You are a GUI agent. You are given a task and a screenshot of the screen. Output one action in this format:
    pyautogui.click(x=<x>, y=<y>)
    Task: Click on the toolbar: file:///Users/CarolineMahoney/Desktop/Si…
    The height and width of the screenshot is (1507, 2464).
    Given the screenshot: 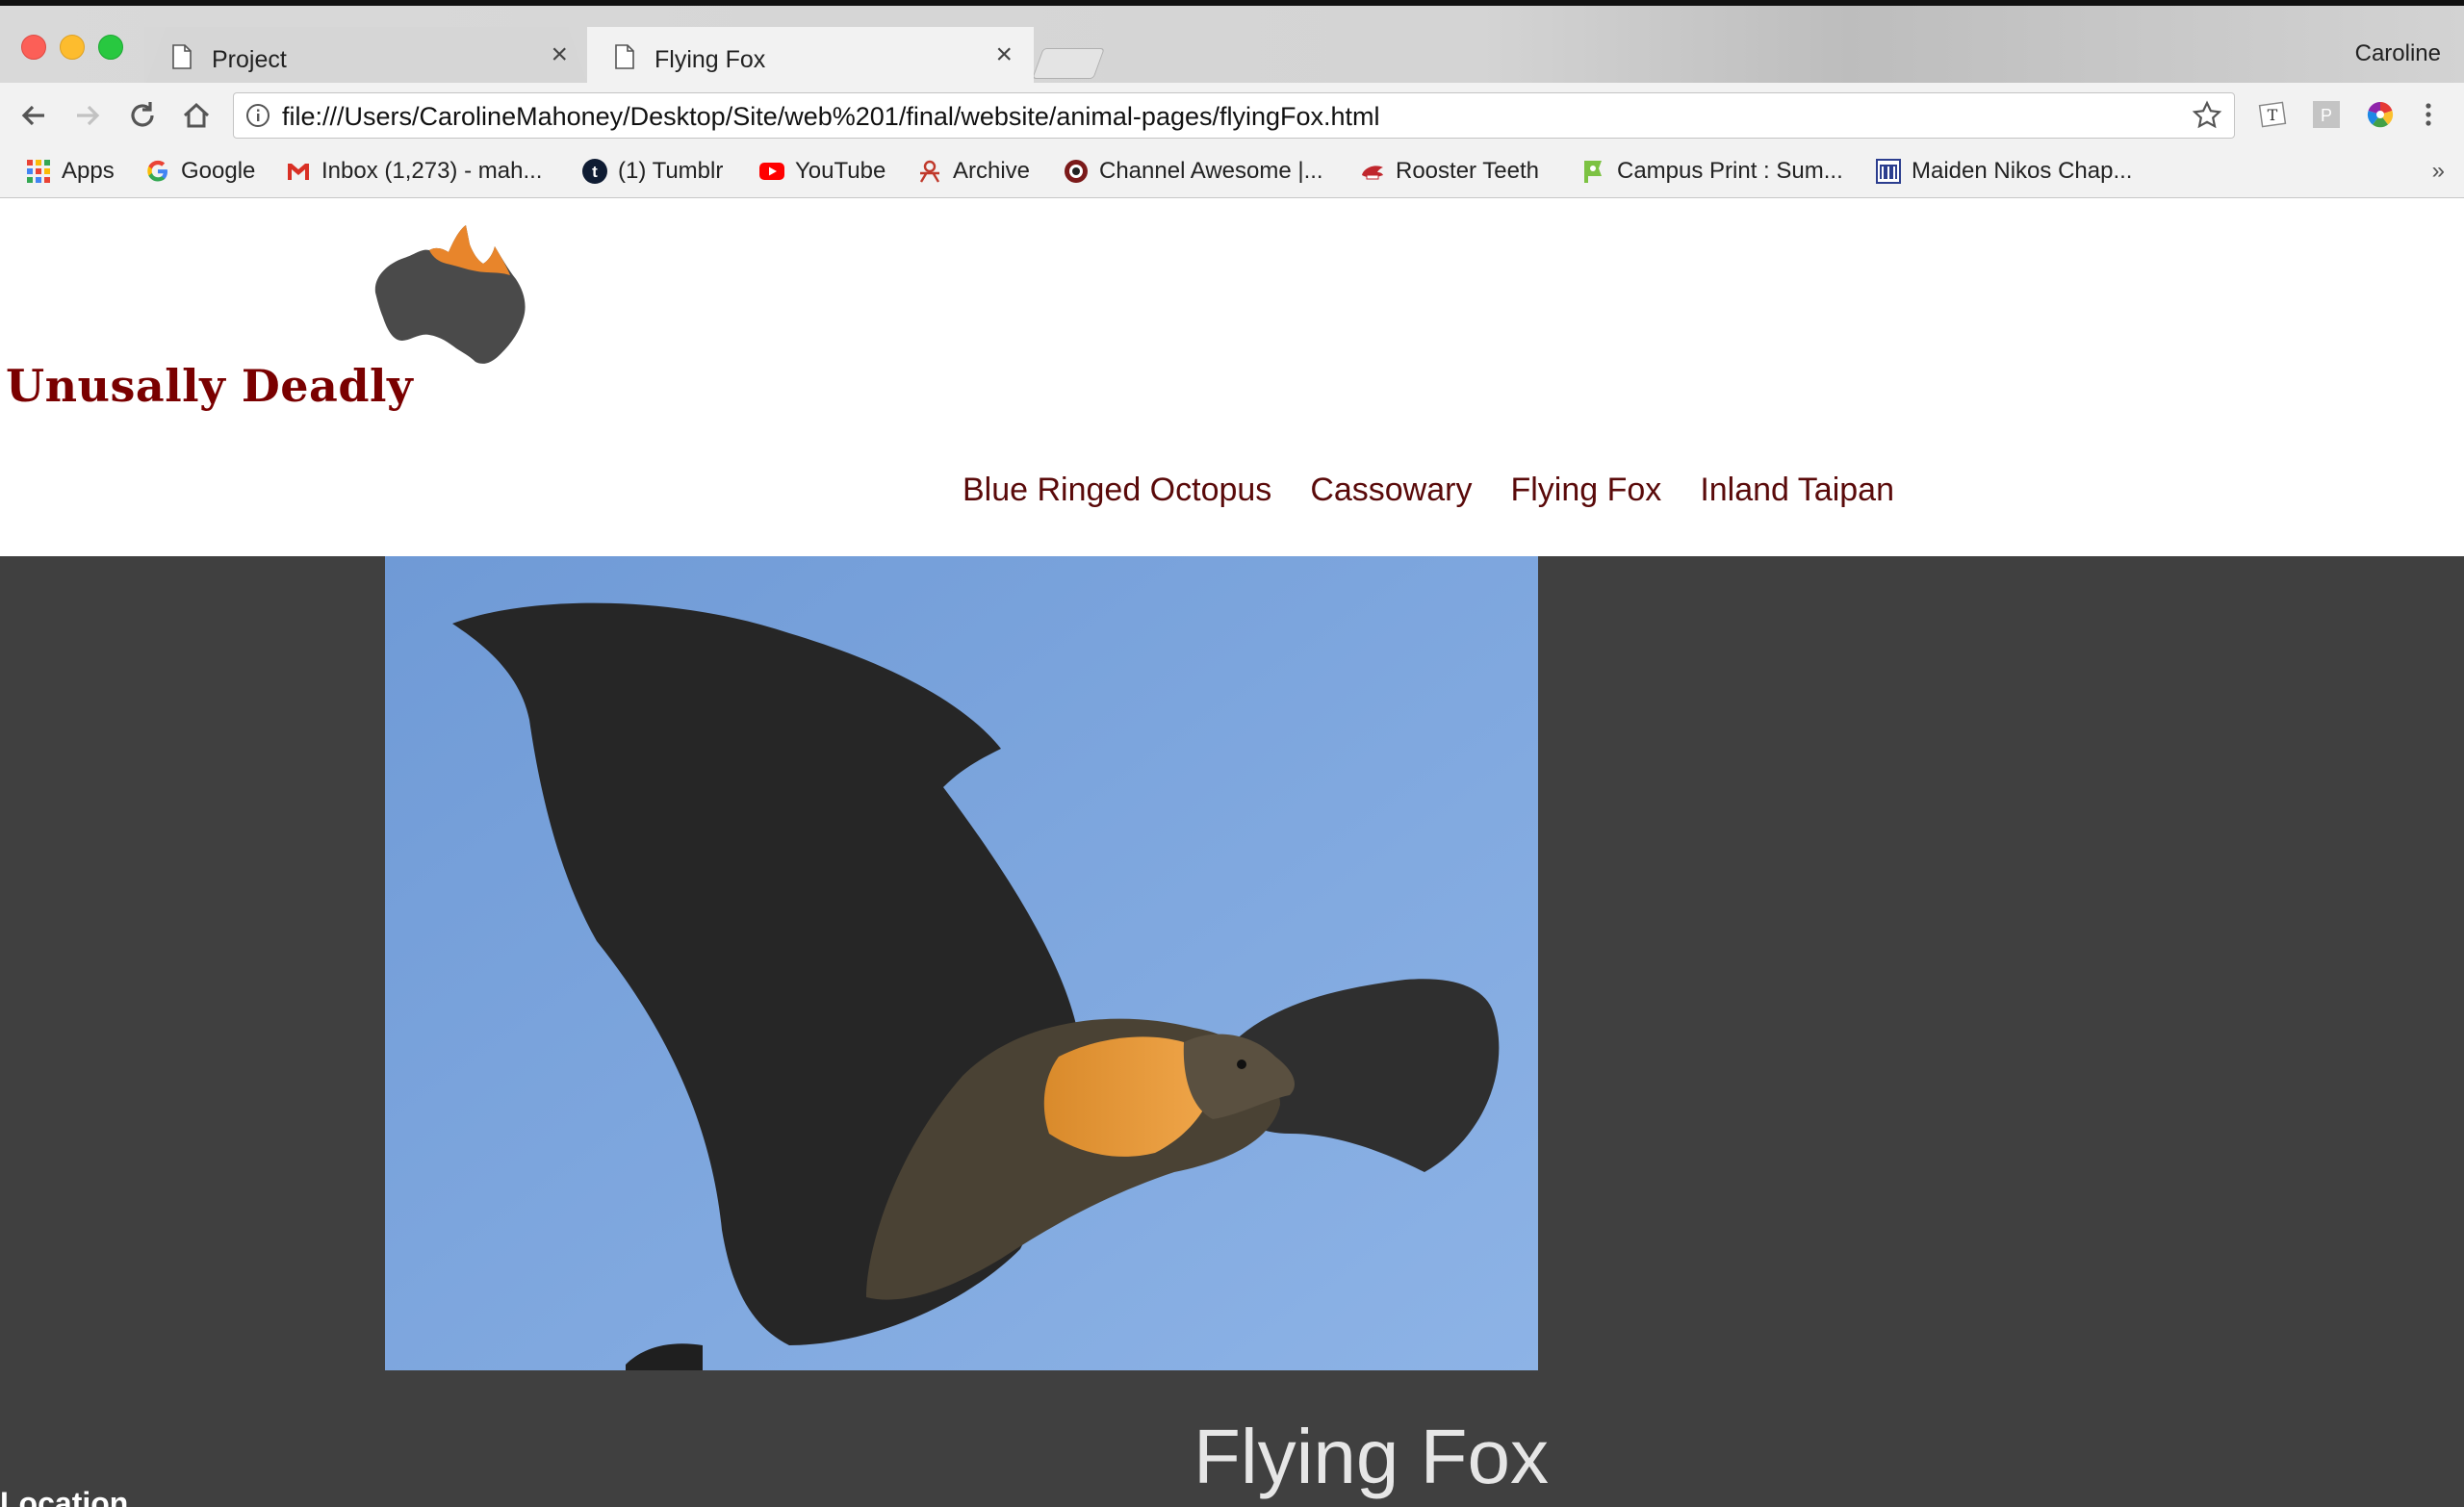 What is the action you would take?
    pyautogui.click(x=1232, y=114)
    